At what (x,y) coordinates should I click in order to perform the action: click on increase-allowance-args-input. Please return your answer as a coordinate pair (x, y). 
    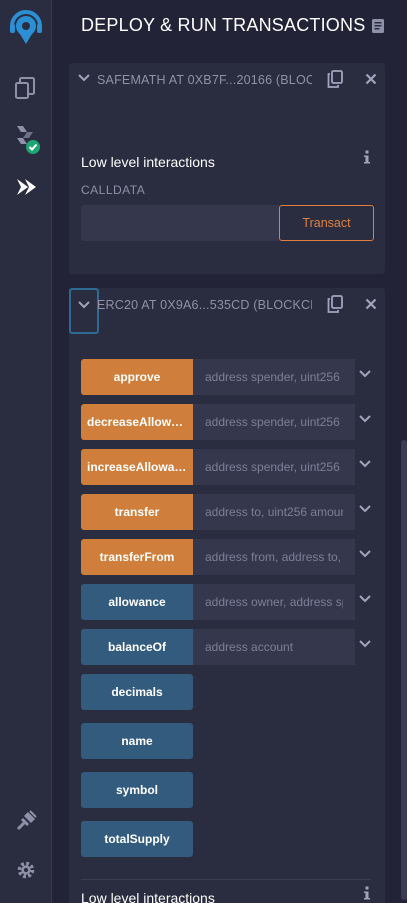
    Looking at the image, I should click on (274, 467).